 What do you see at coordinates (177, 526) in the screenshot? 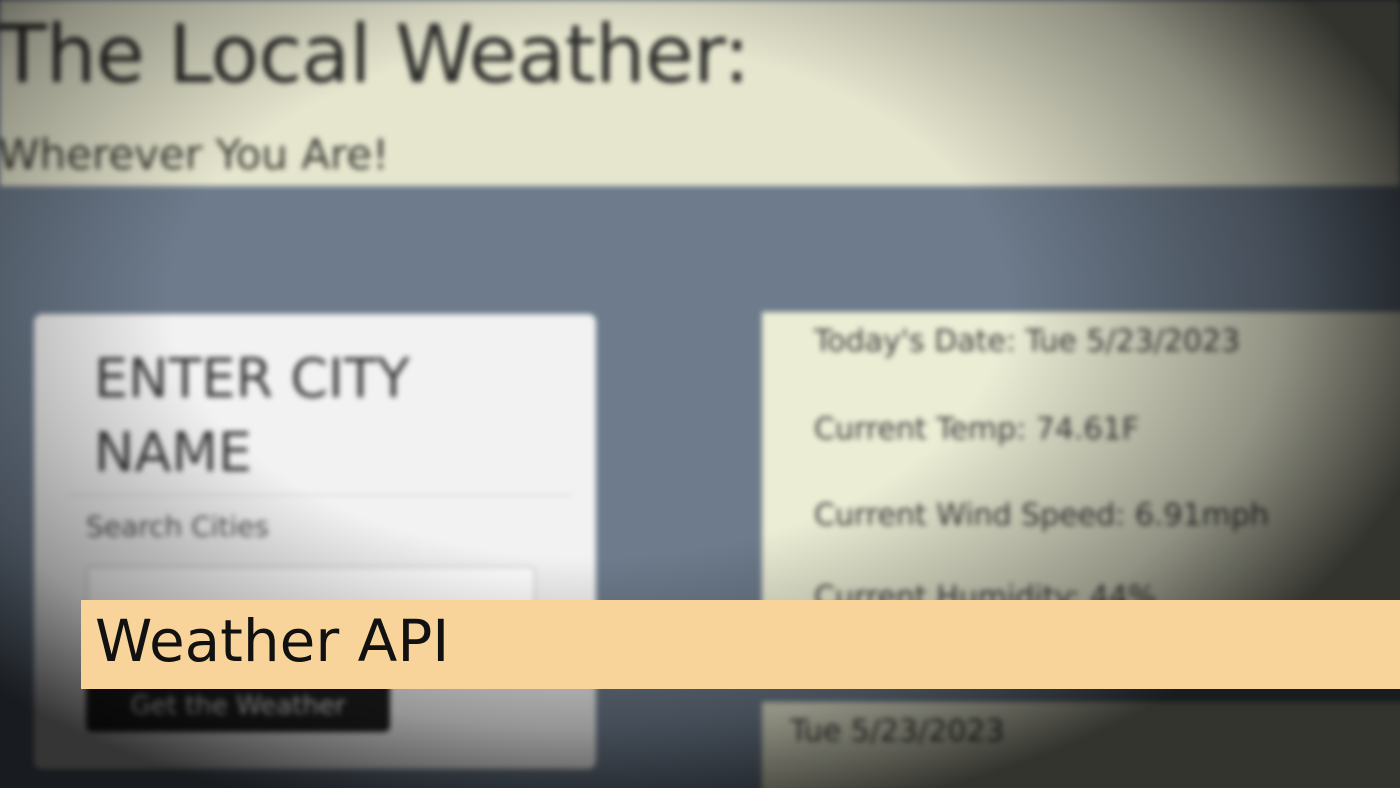
I see `search-cities-label: Search Cities` at bounding box center [177, 526].